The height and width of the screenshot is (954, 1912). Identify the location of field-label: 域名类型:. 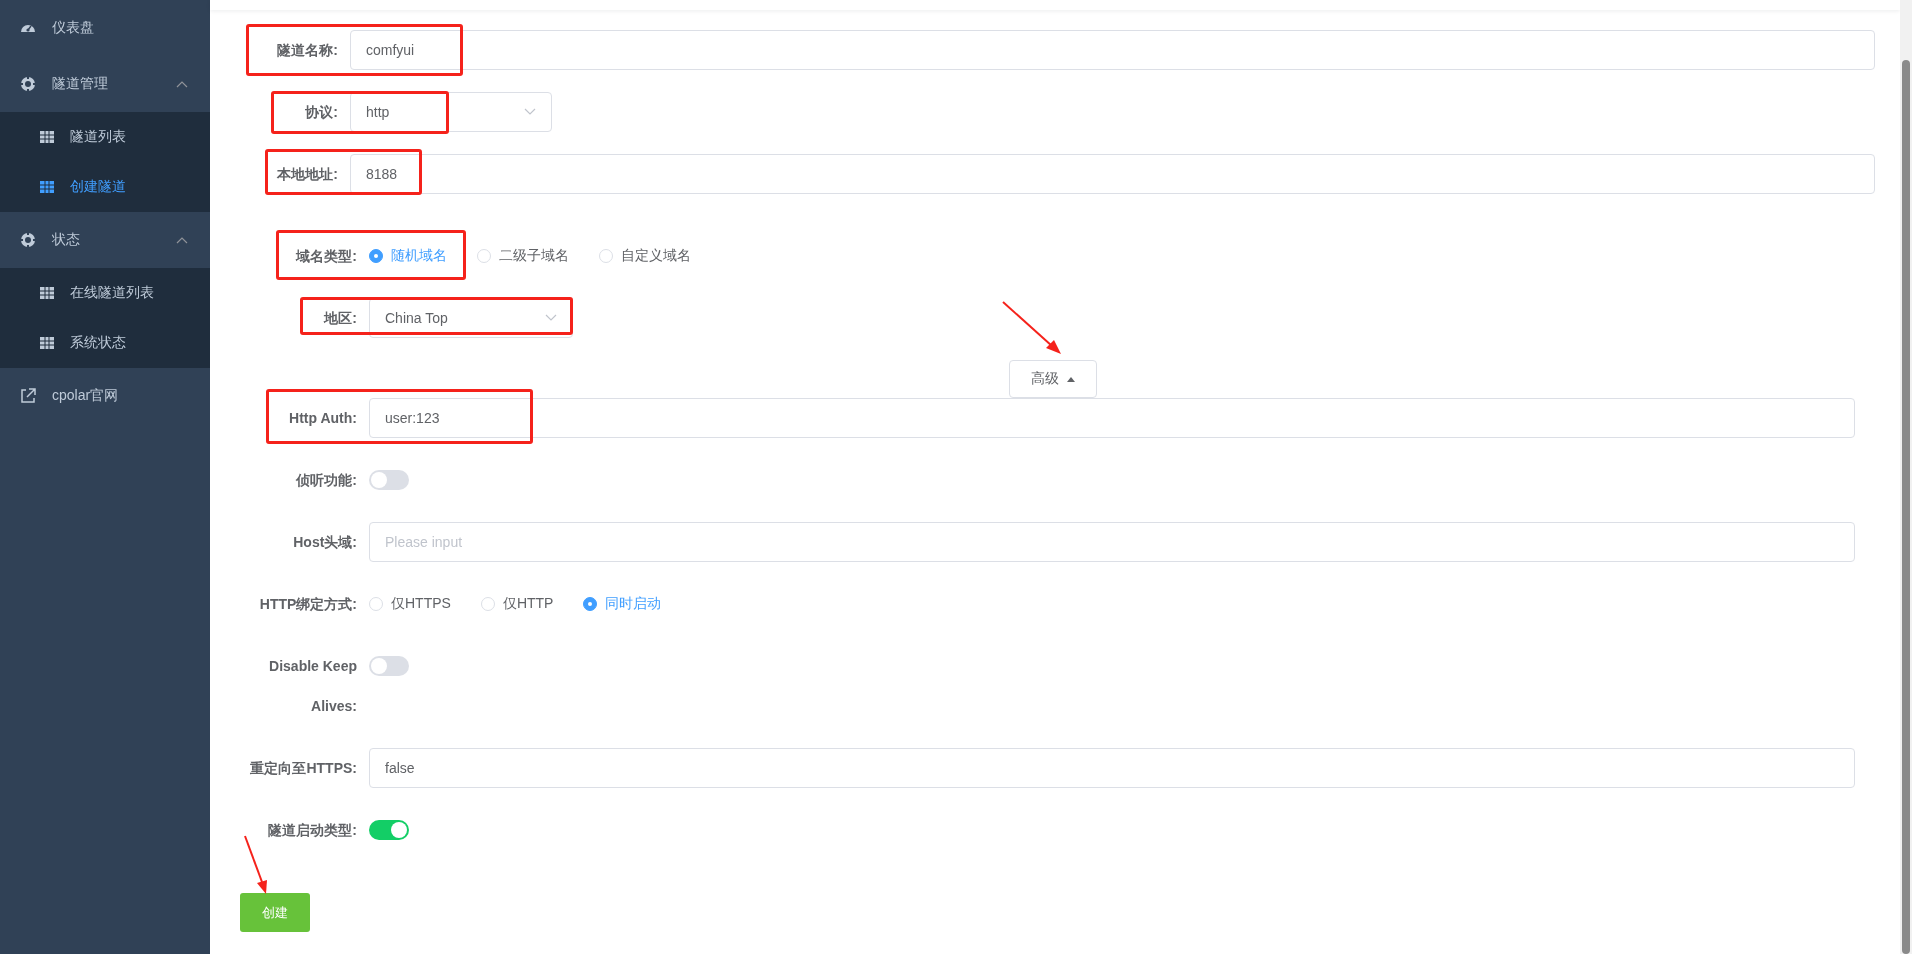
(326, 256).